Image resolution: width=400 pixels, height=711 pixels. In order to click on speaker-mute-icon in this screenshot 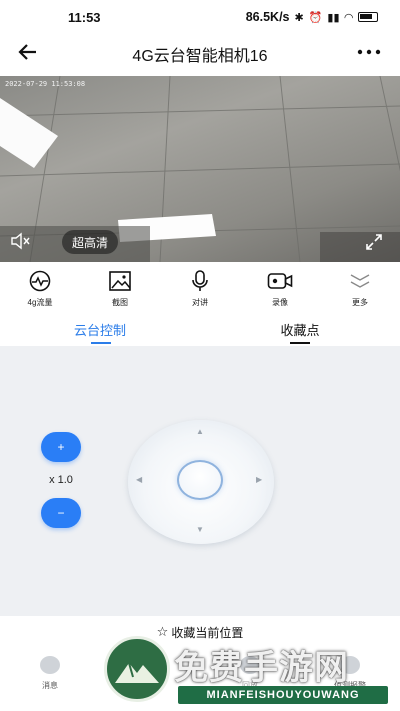, I will do `click(20, 241)`.